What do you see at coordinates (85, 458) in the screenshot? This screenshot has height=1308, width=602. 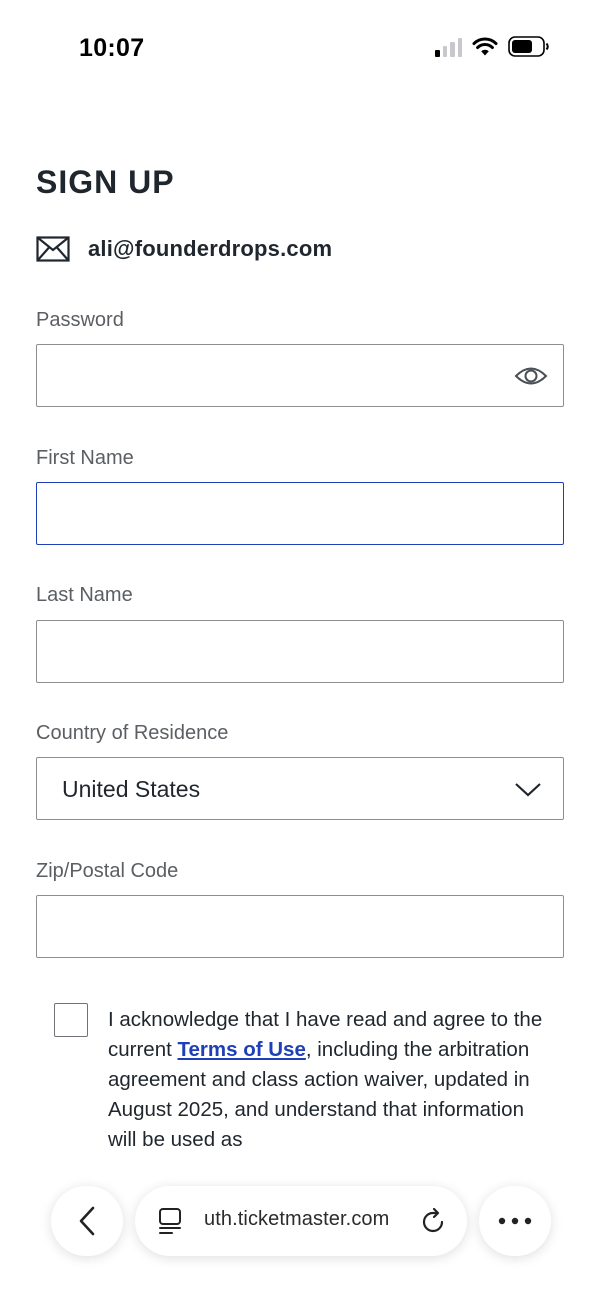 I see `first-name-label: First Name` at bounding box center [85, 458].